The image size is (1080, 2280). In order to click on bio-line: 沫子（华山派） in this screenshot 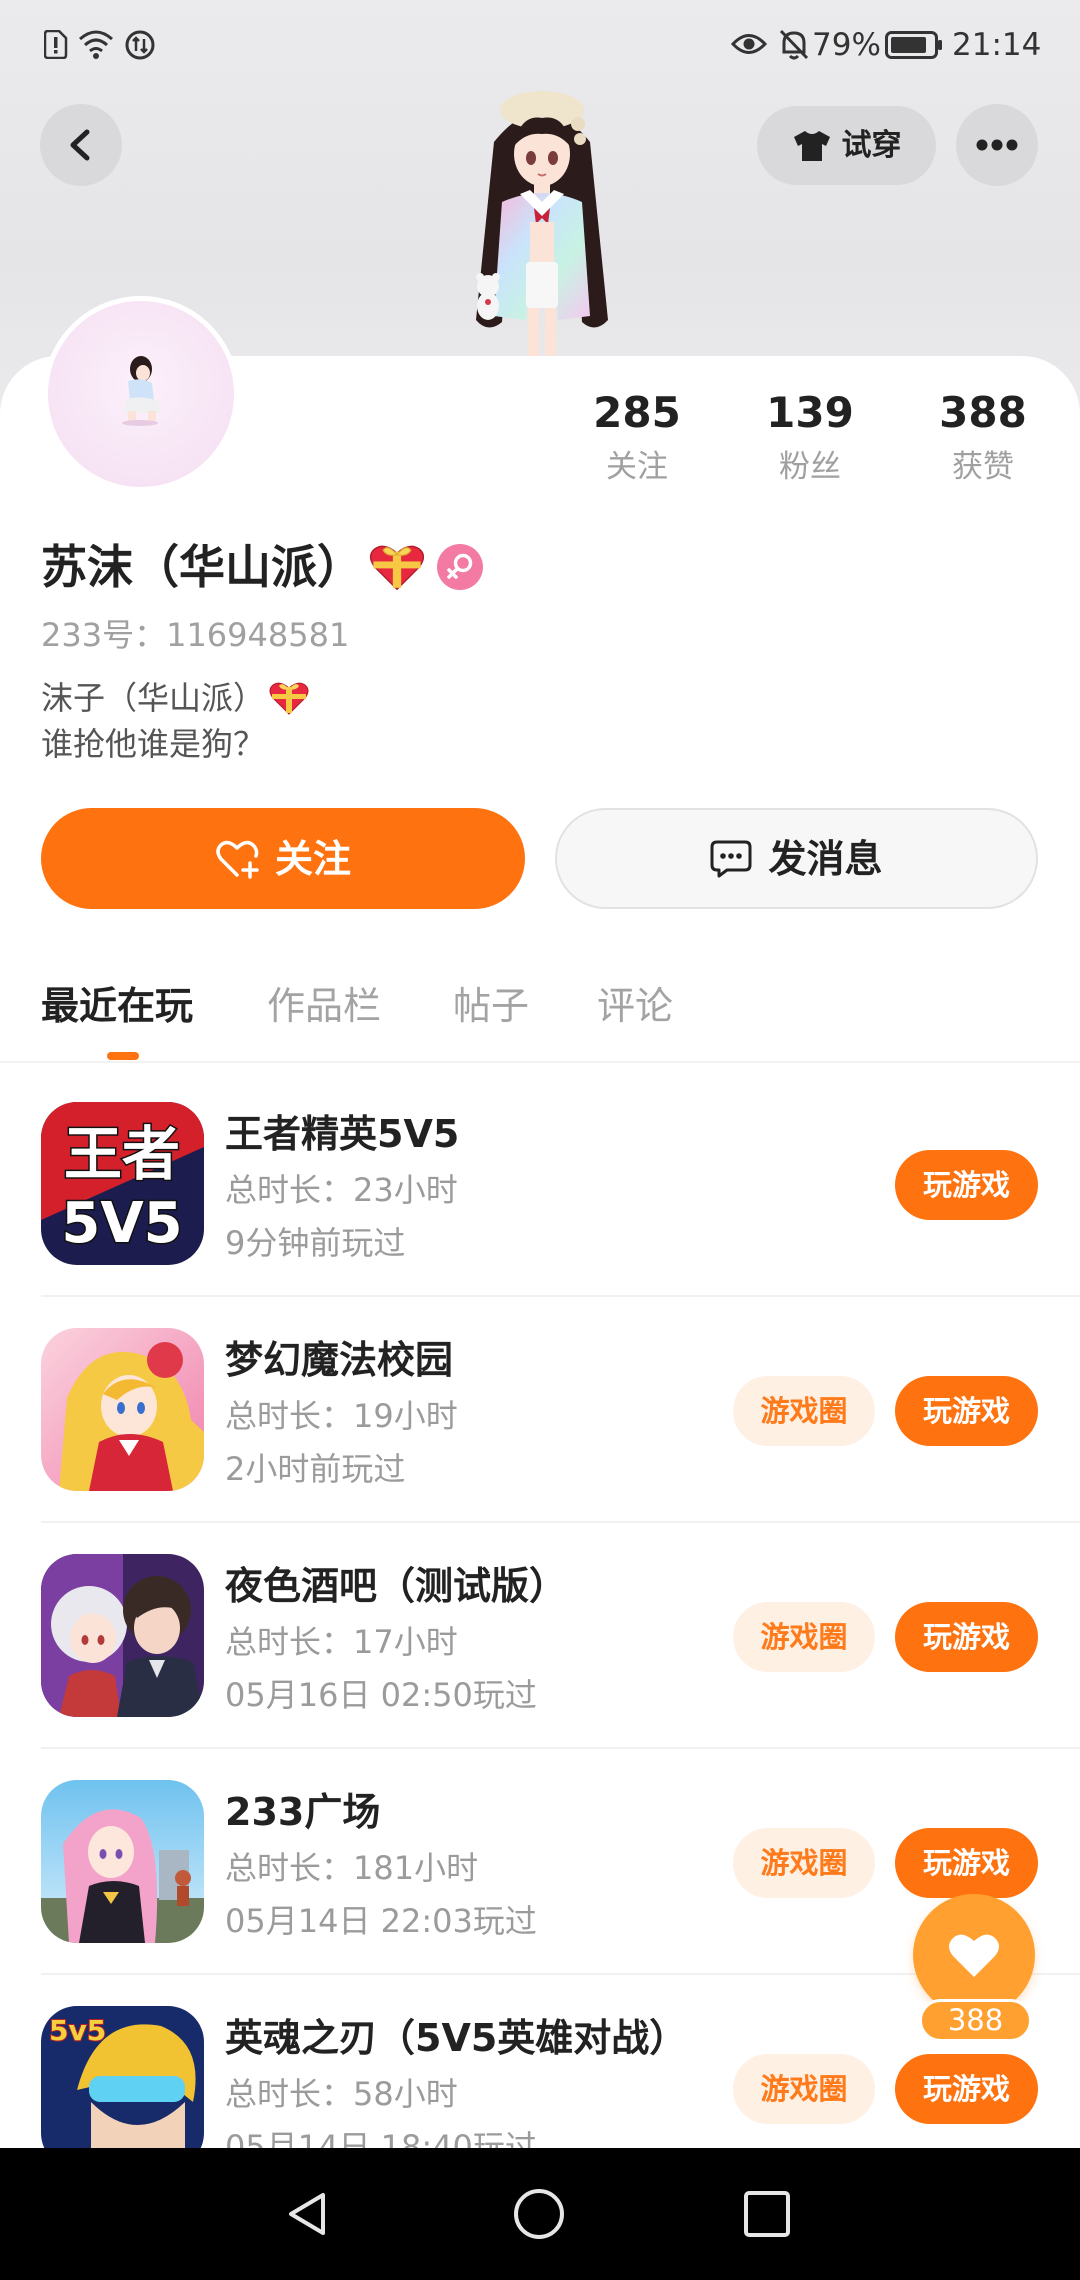, I will do `click(175, 698)`.